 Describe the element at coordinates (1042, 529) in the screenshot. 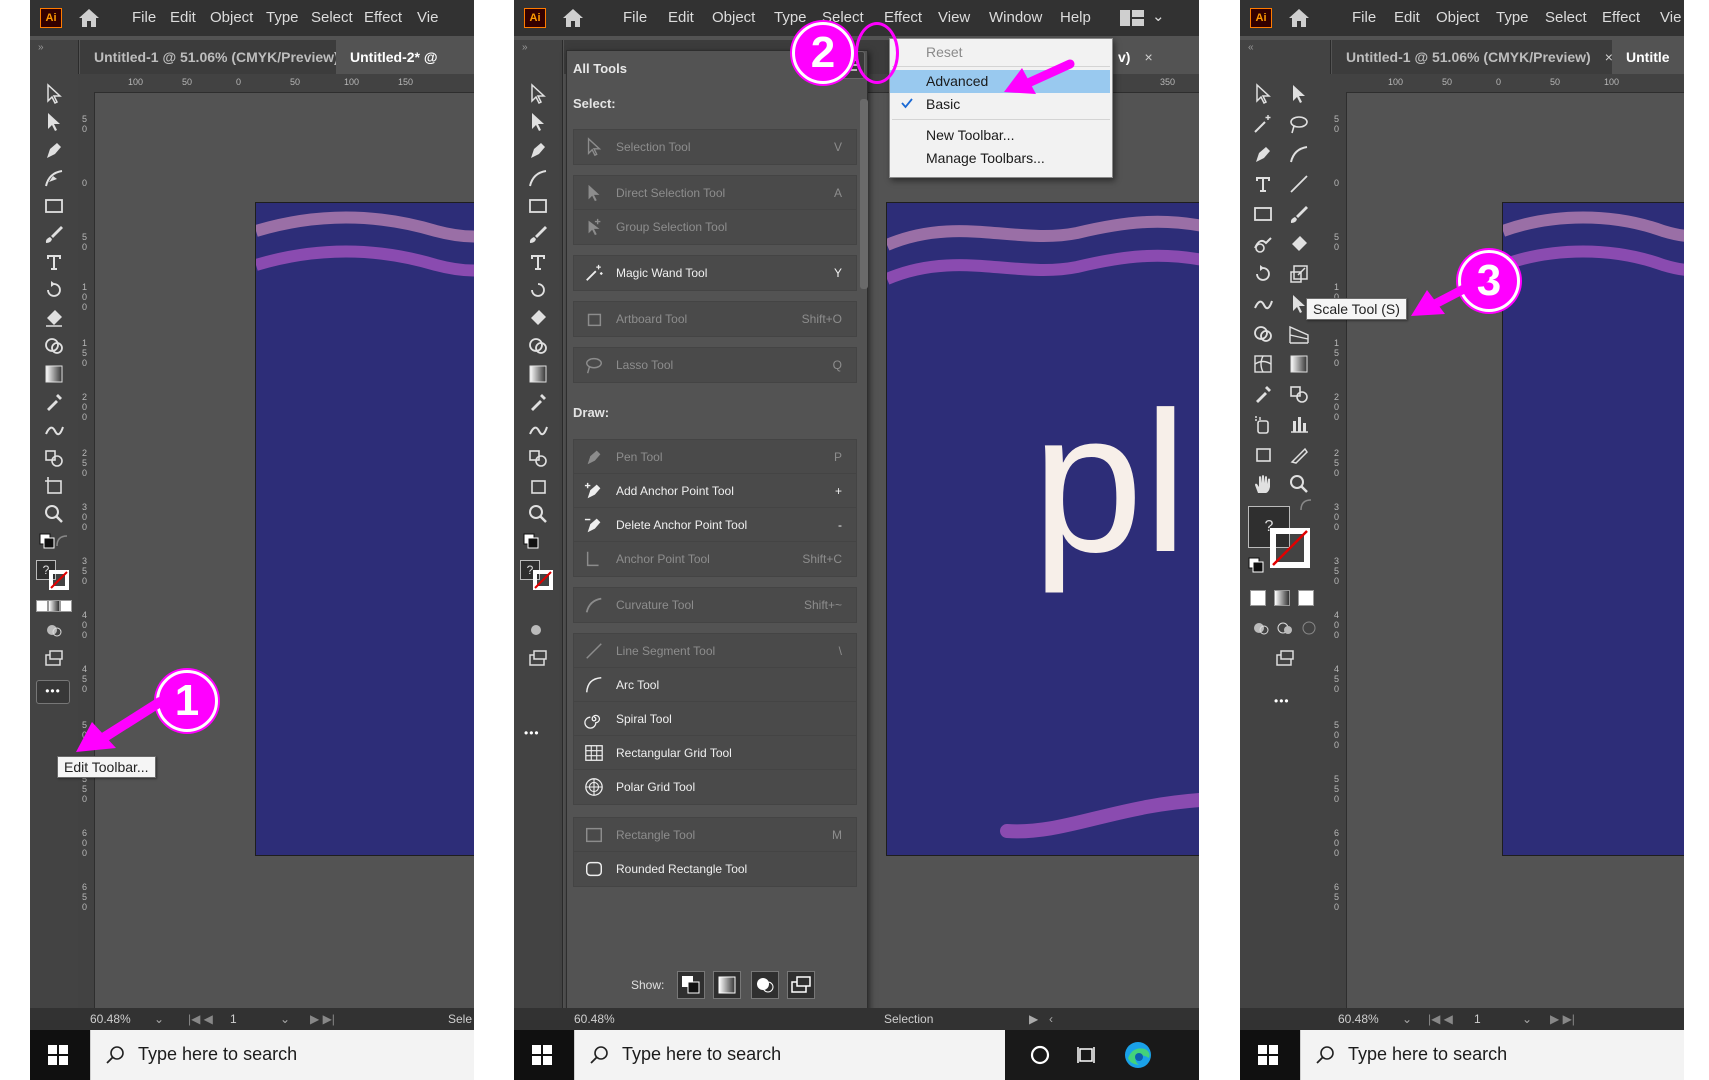

I see `artboard: pl` at that location.